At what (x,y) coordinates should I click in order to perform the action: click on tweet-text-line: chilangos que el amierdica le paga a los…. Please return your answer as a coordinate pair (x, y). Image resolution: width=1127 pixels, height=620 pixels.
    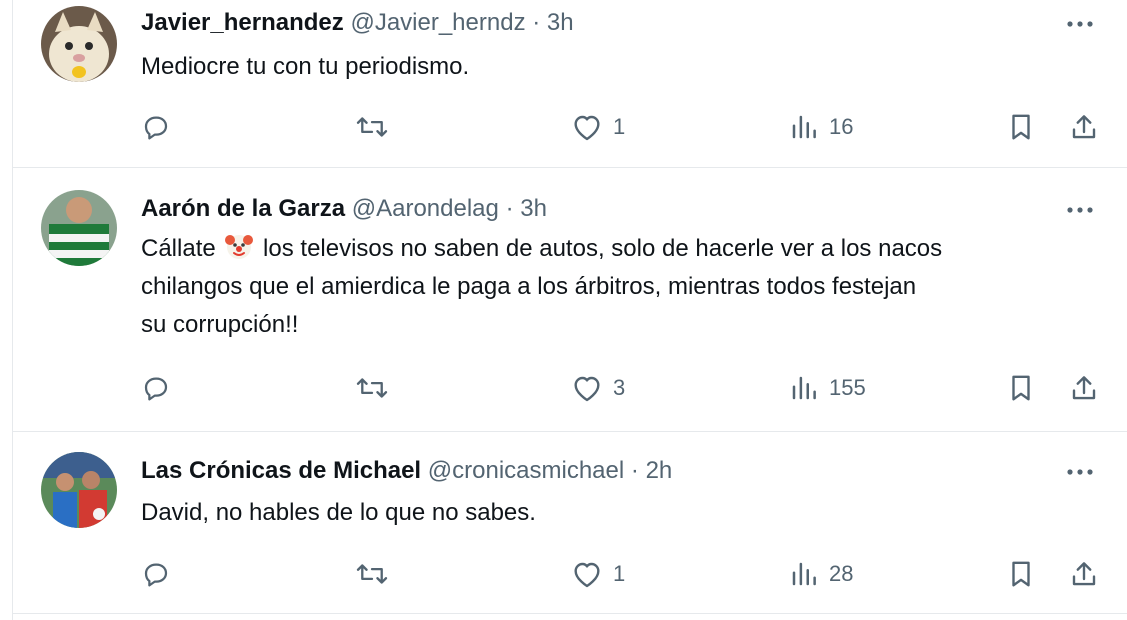
    Looking at the image, I should click on (529, 286).